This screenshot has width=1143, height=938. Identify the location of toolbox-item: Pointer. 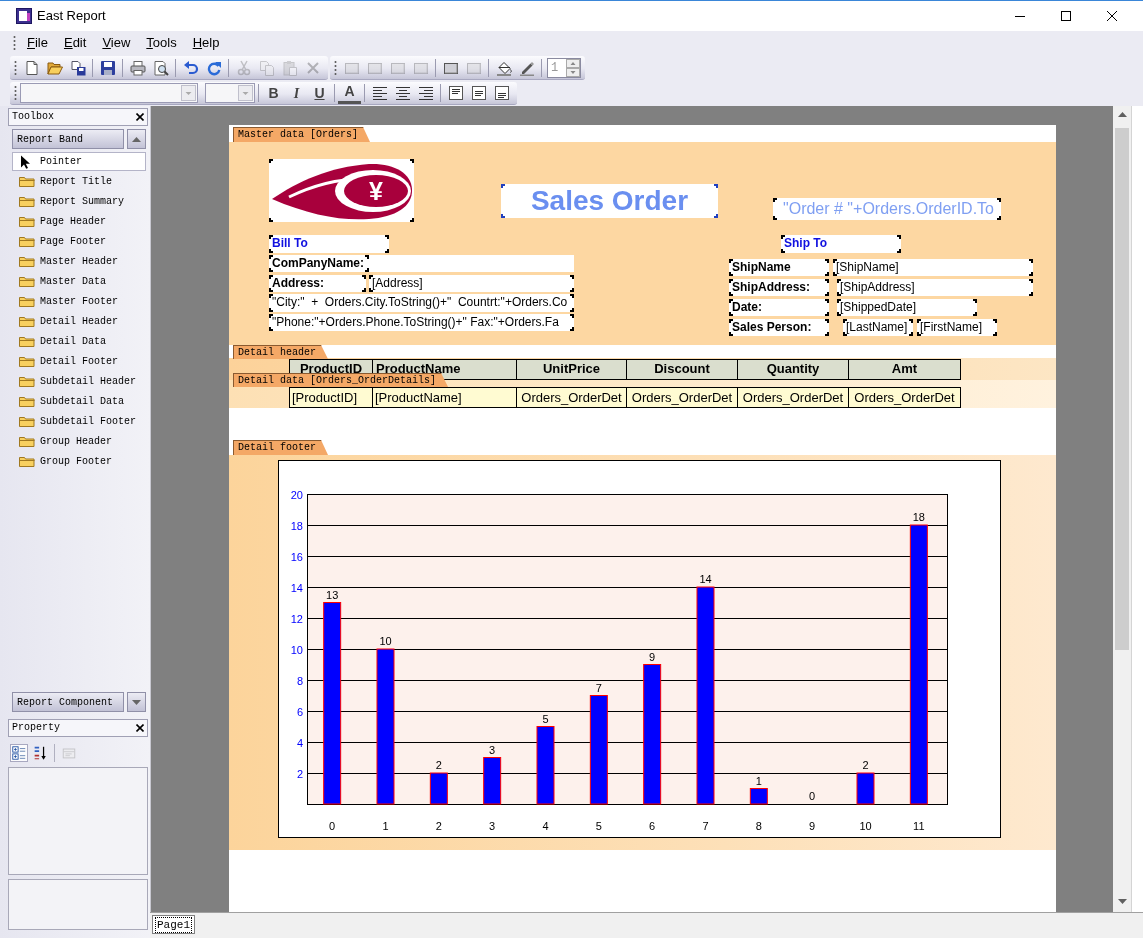
(79, 161).